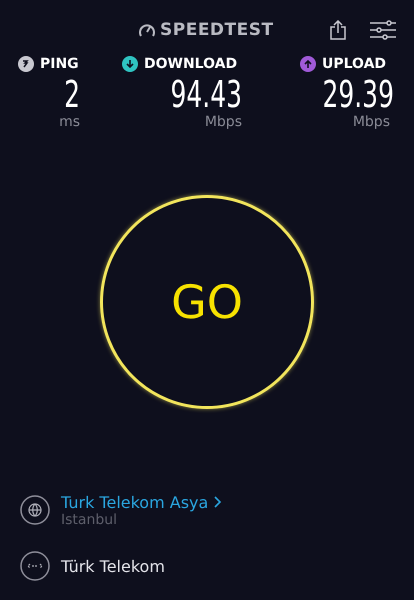  I want to click on app-logo: SPEEDTEST, so click(217, 30).